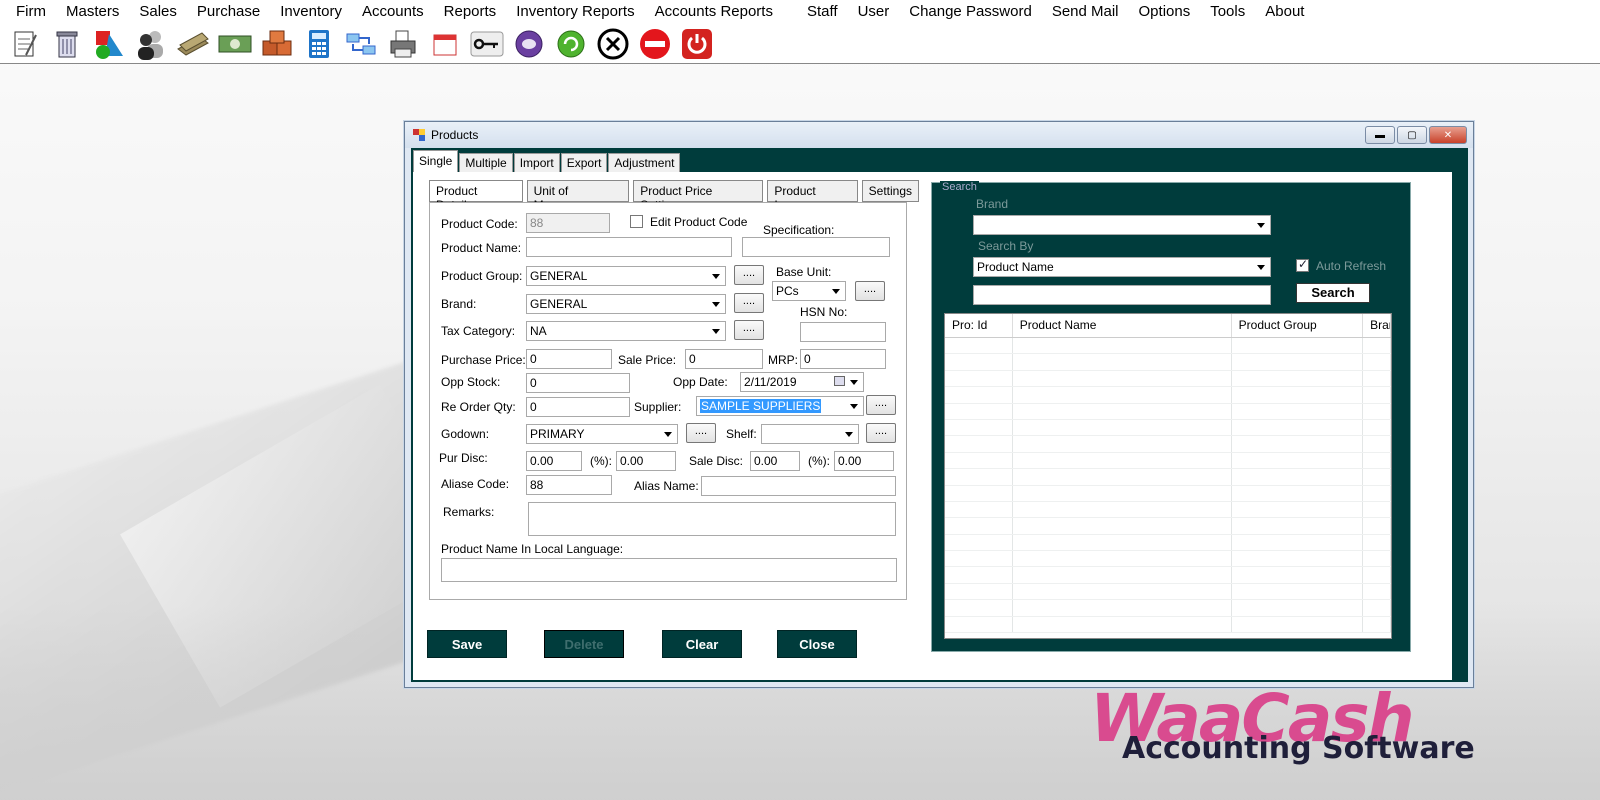 The width and height of the screenshot is (1600, 800). I want to click on base-unit-select: PCs, so click(809, 291).